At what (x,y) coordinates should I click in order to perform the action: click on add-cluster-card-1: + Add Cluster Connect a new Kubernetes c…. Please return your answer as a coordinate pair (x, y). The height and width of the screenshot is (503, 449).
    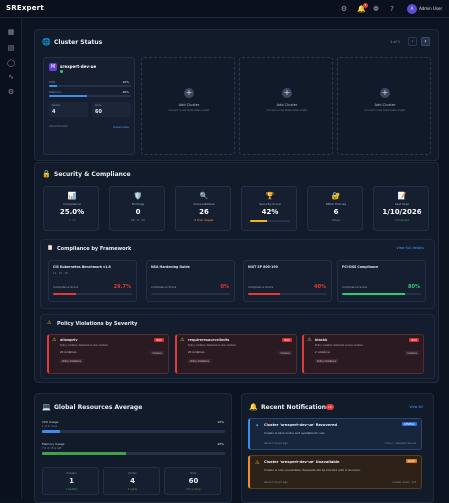
    Looking at the image, I should click on (188, 106).